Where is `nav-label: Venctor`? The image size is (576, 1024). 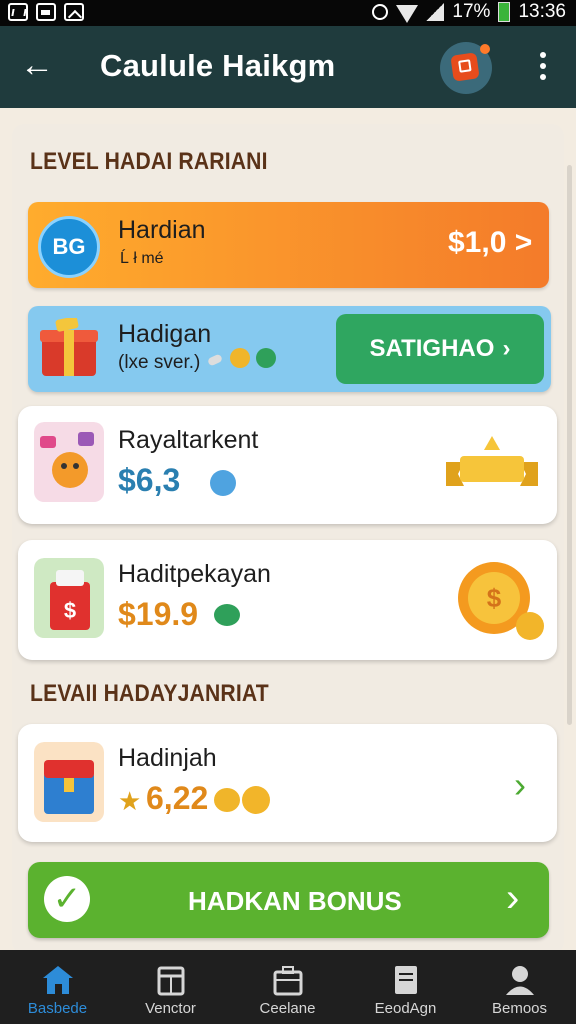 nav-label: Venctor is located at coordinates (170, 1008).